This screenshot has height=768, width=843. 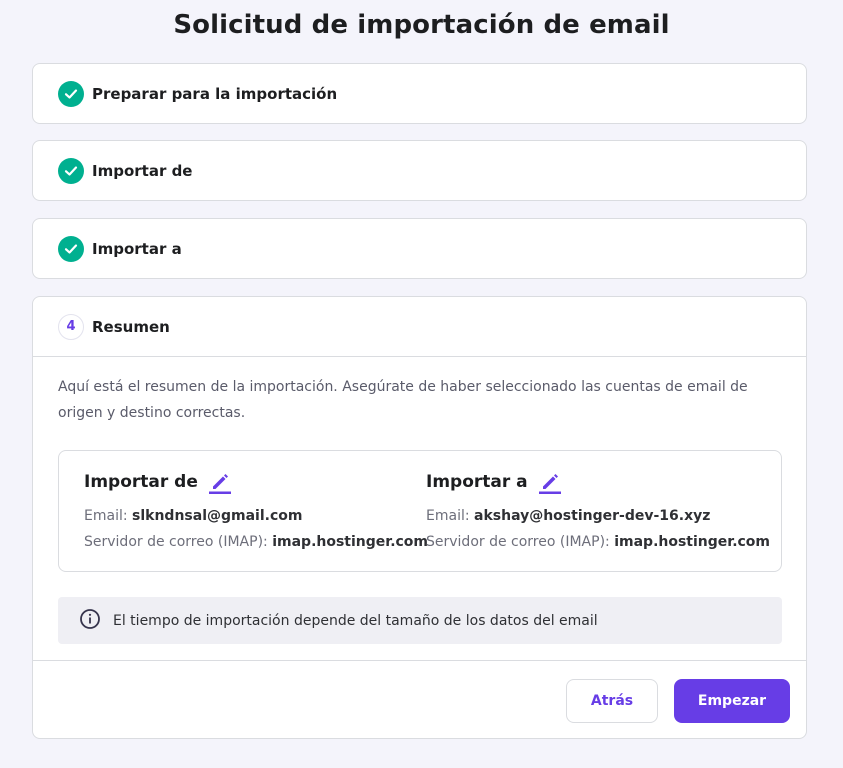 What do you see at coordinates (71, 326) in the screenshot?
I see `step-number-badge: 4` at bounding box center [71, 326].